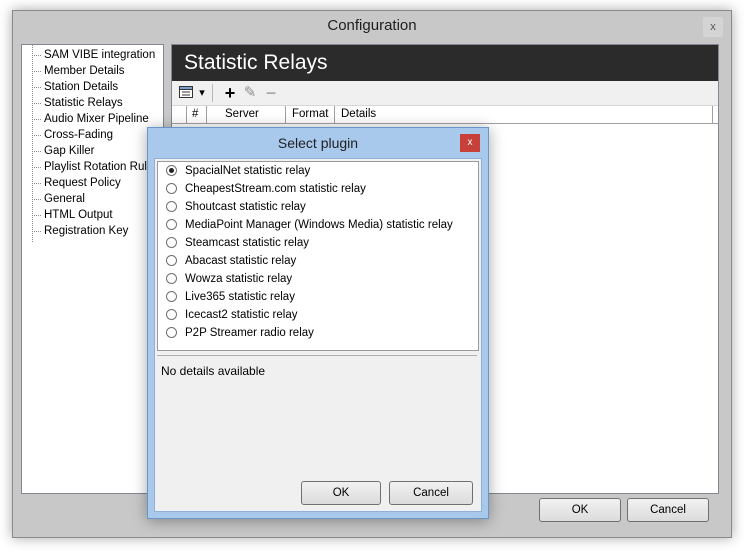 The height and width of the screenshot is (555, 744). Describe the element at coordinates (250, 93) in the screenshot. I see `edit-tools-icon: ✎` at that location.